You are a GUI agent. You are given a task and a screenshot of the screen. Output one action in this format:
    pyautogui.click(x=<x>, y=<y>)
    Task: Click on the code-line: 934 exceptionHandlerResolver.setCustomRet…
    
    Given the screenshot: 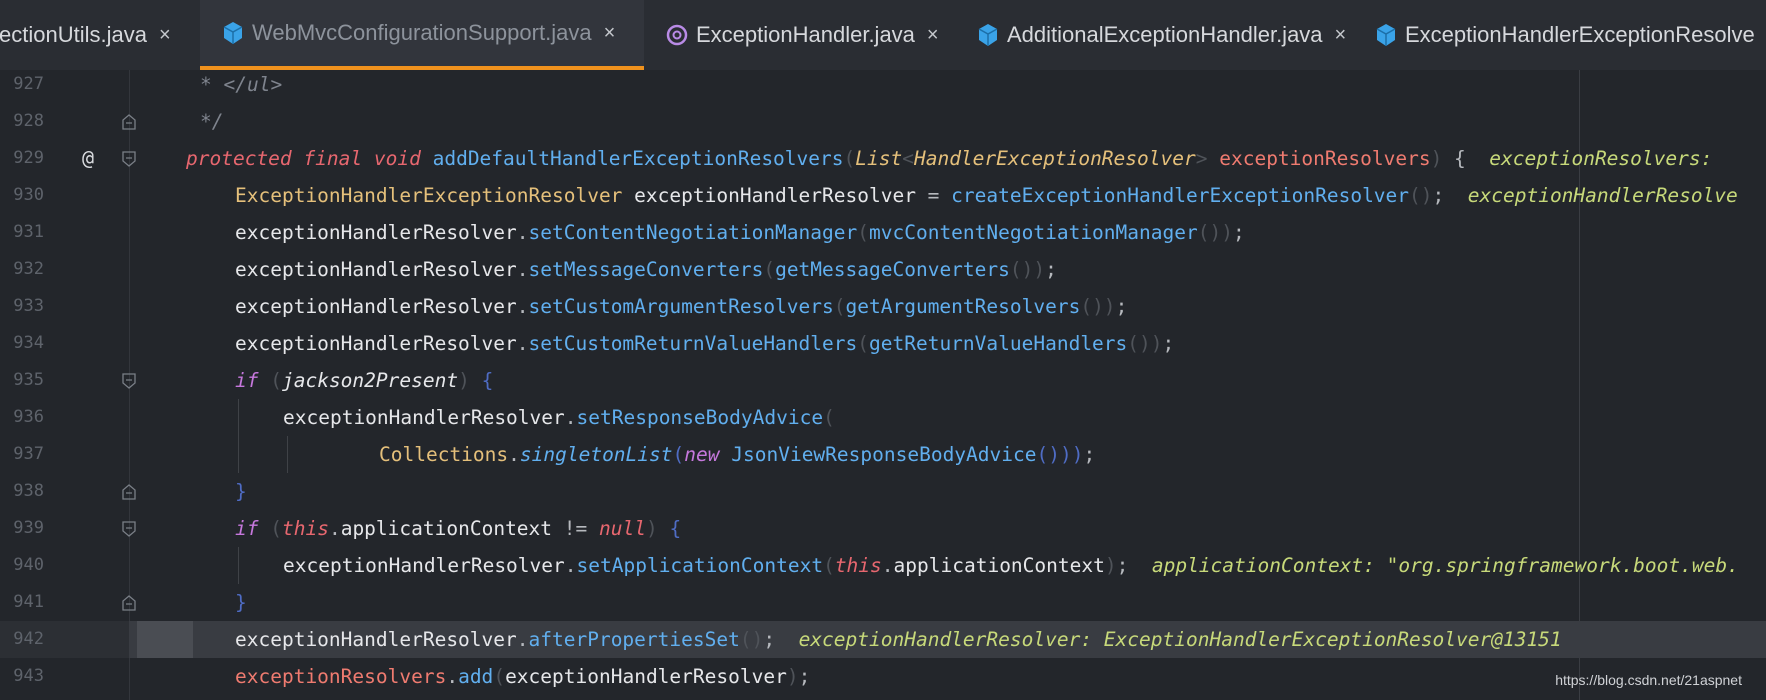 What is the action you would take?
    pyautogui.click(x=883, y=343)
    